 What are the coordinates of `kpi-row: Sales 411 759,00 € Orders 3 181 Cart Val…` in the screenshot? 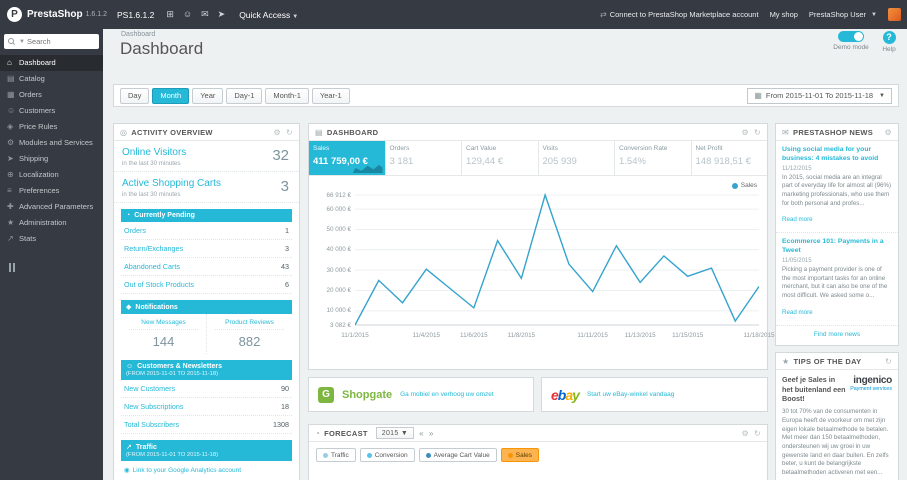 It's located at (538, 158).